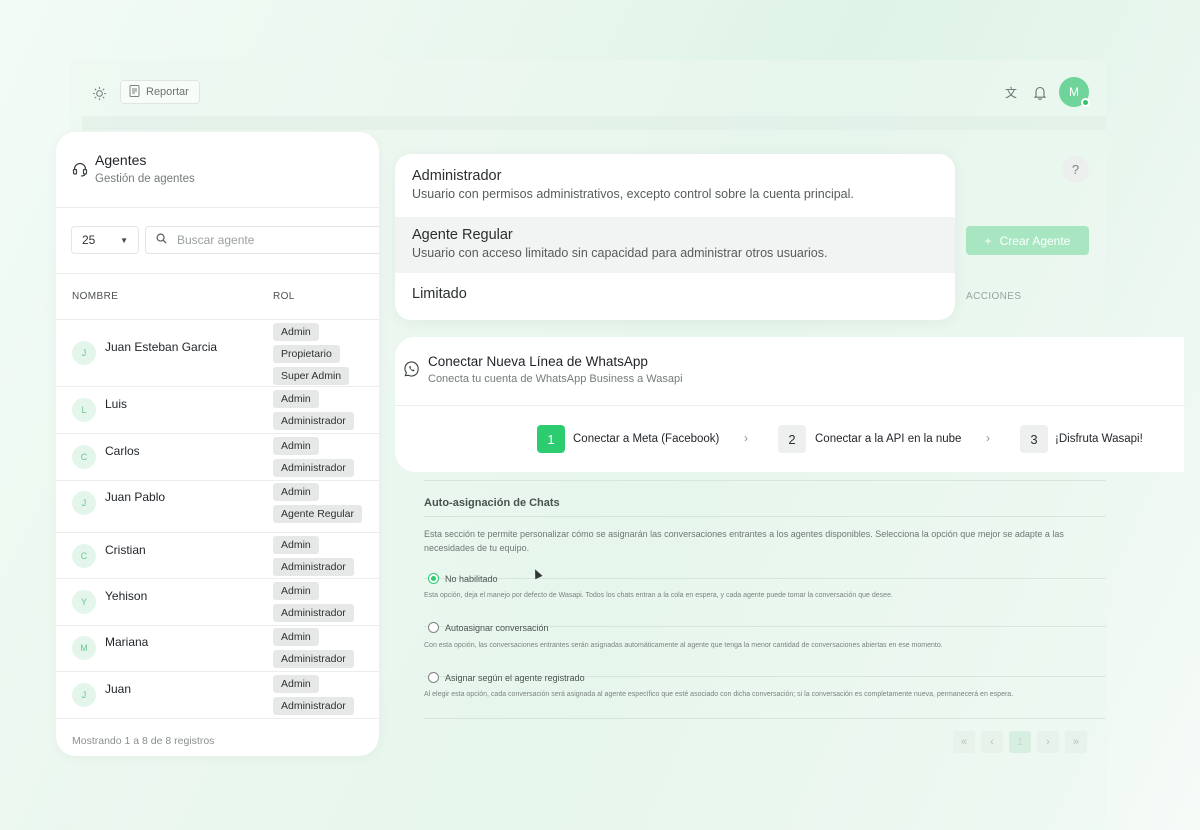 This screenshot has width=1200, height=830. I want to click on agent-avatar: M, so click(84, 648).